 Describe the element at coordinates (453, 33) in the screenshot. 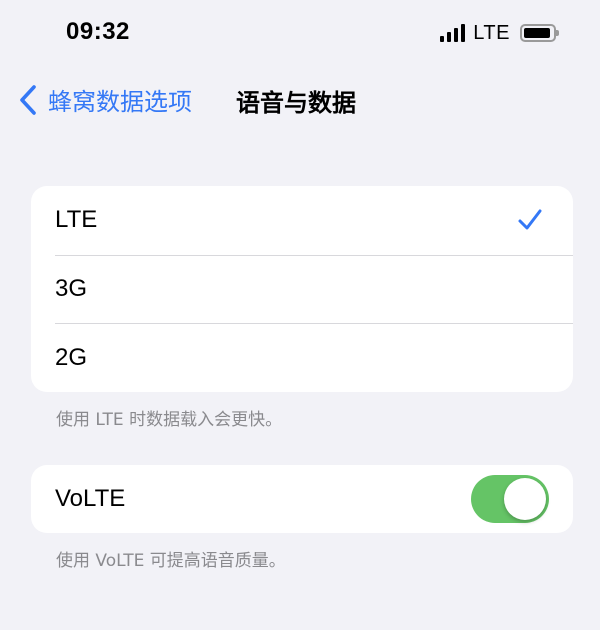

I see `cellular-signal-icon` at that location.